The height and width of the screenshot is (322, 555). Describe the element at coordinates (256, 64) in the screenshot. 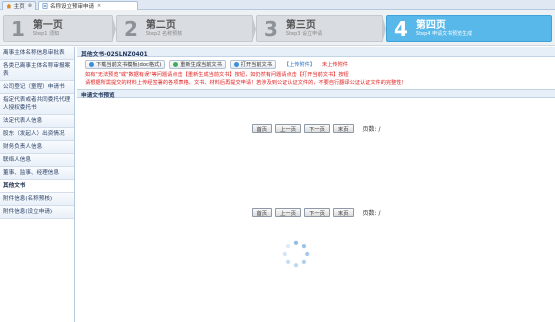

I see `button-label: 打开当前文书` at that location.